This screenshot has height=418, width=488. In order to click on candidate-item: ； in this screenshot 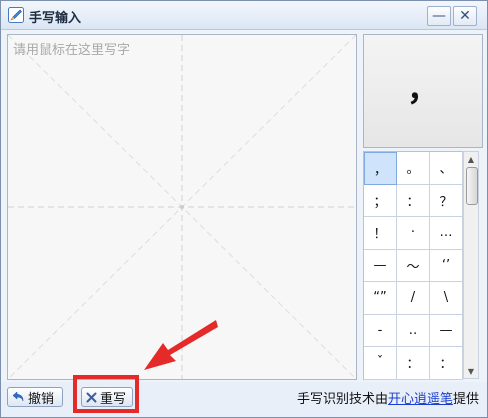, I will do `click(380, 200)`.